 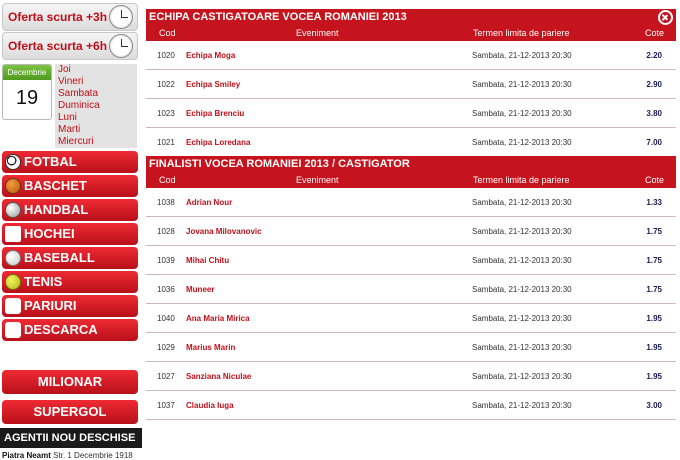 I want to click on cell-cote: 2.90, so click(x=654, y=84).